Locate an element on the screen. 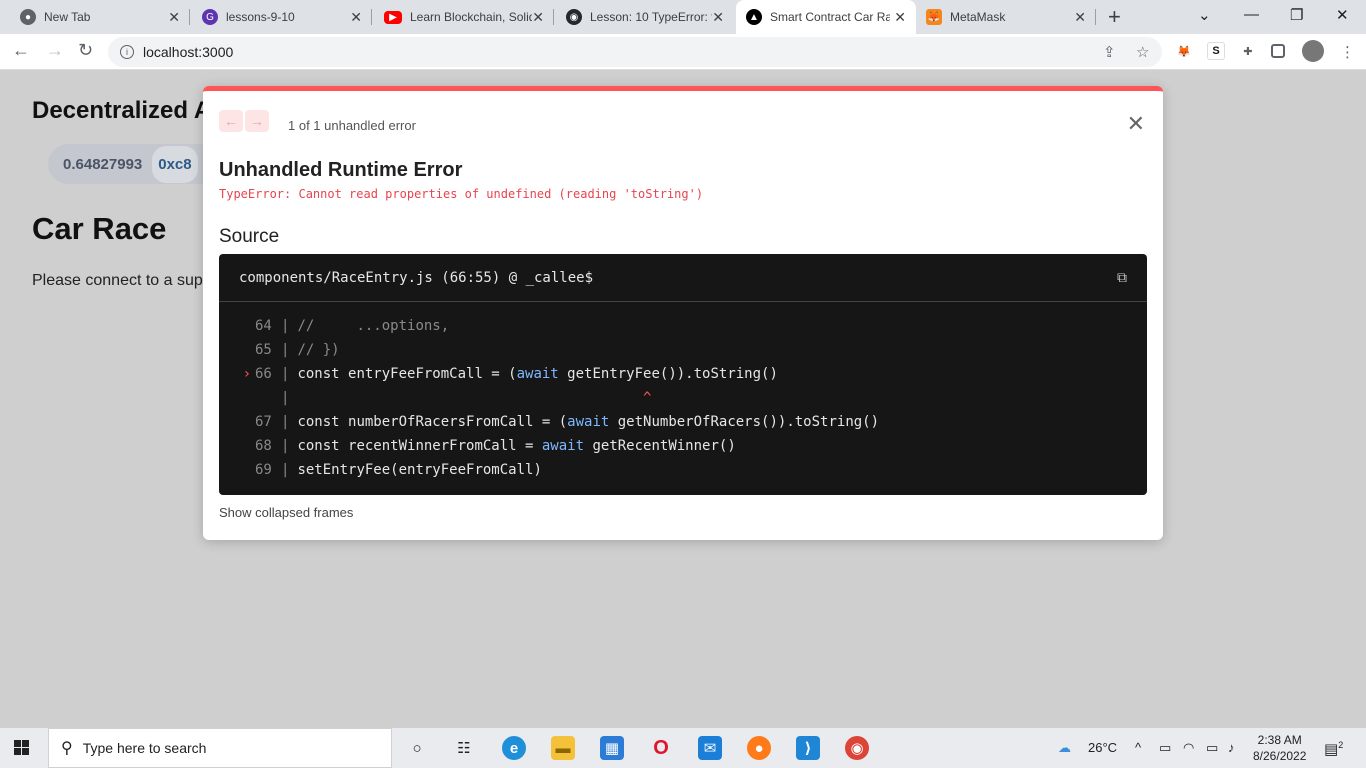 This screenshot has height=768, width=1366. tab-title: Lesson: 10 TypeError: f is located at coordinates (651, 17).